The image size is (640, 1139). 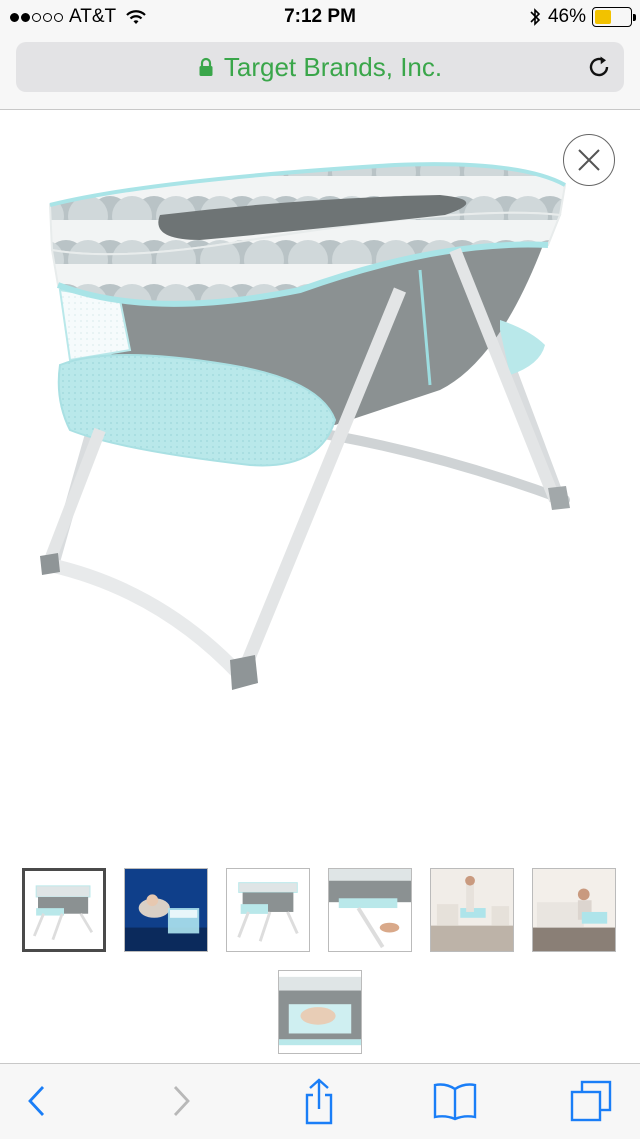 I want to click on back-icon, so click(x=36, y=1101).